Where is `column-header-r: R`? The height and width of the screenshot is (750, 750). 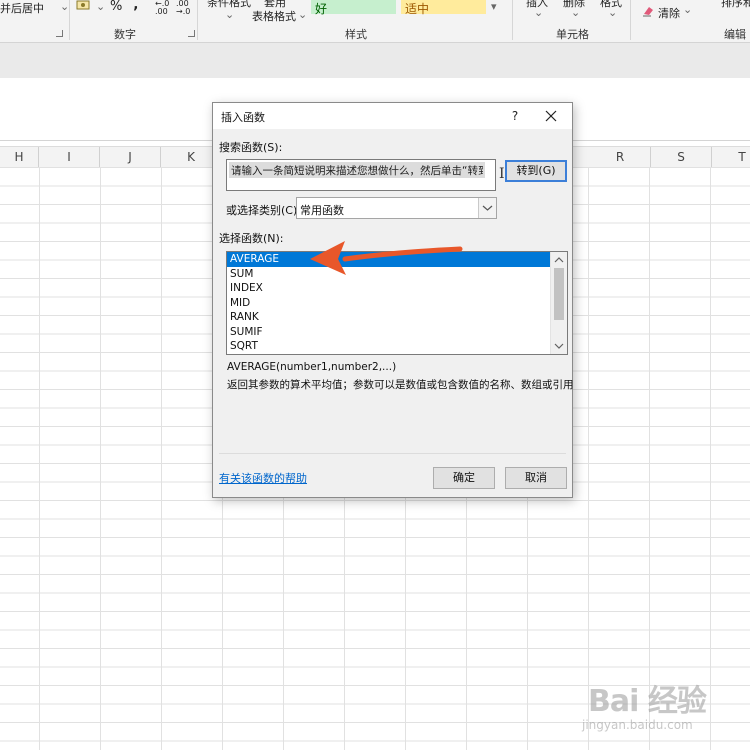 column-header-r: R is located at coordinates (620, 157).